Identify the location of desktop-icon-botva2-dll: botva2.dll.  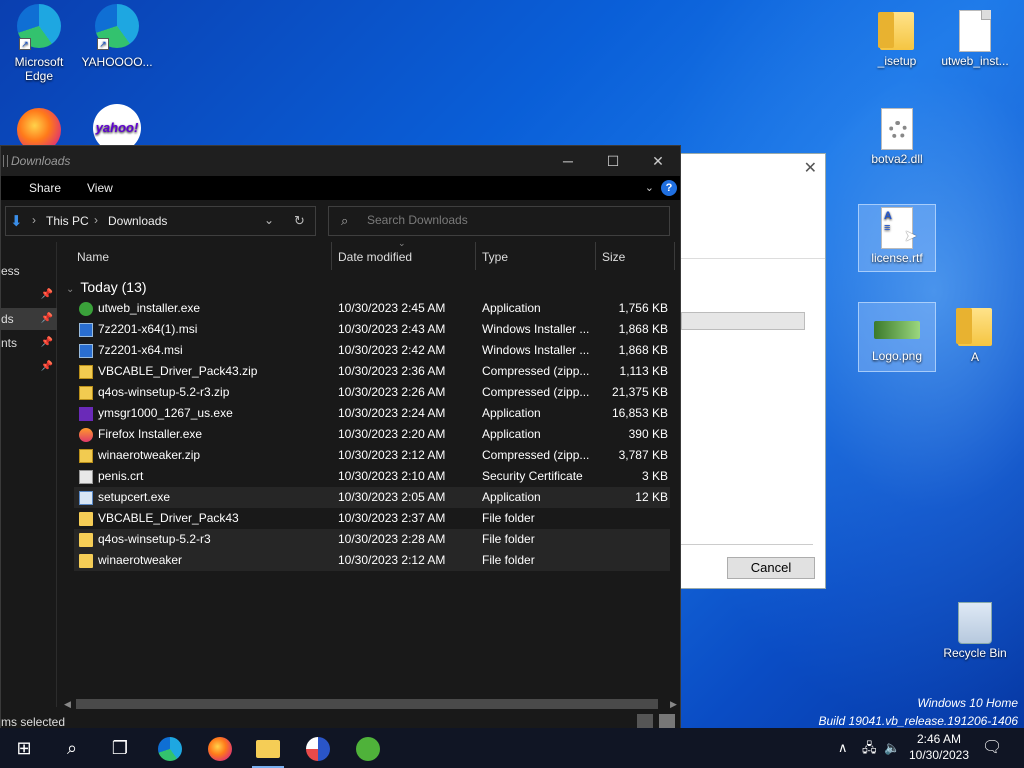
(897, 136).